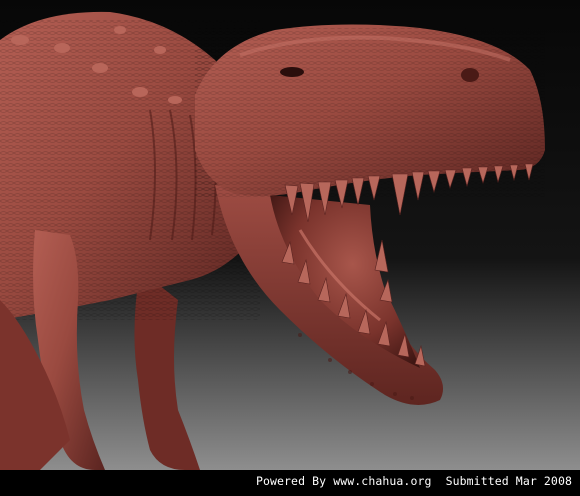 The image size is (580, 496). Describe the element at coordinates (292, 72) in the screenshot. I see `eye` at that location.